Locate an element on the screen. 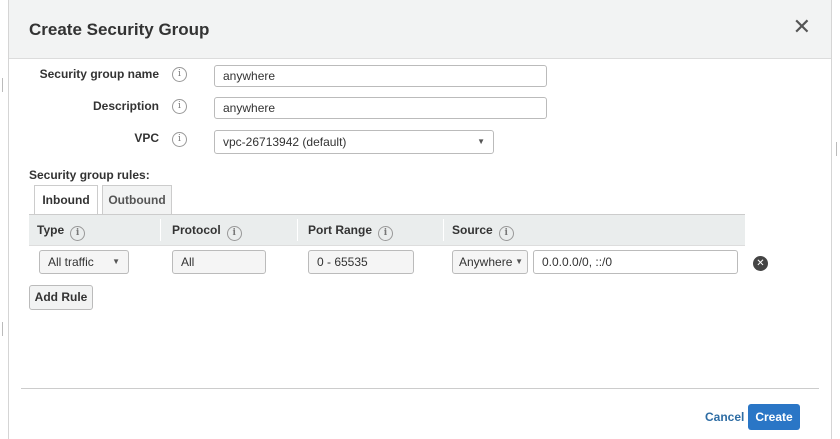  vpc-label: VPC is located at coordinates (146, 138).